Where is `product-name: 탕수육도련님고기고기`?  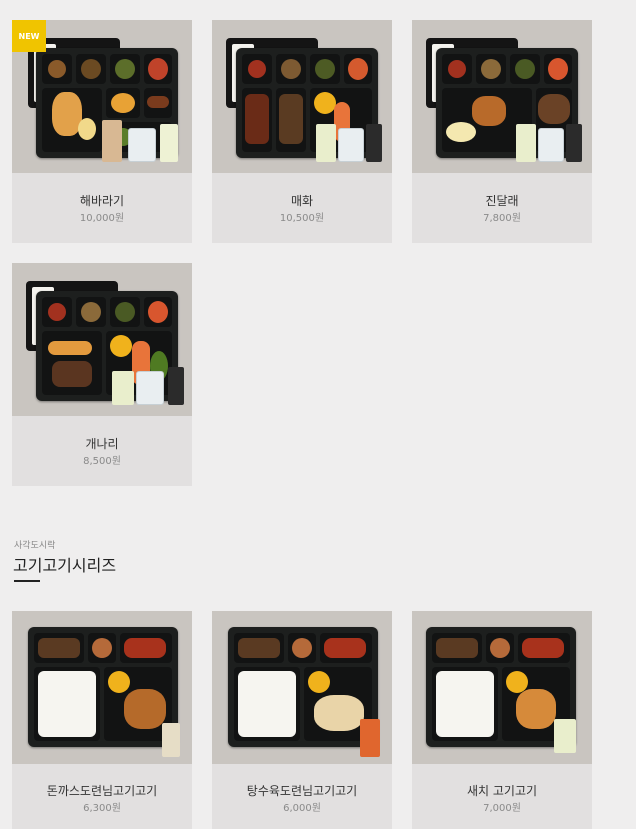 product-name: 탕수육도련님고기고기 is located at coordinates (302, 791).